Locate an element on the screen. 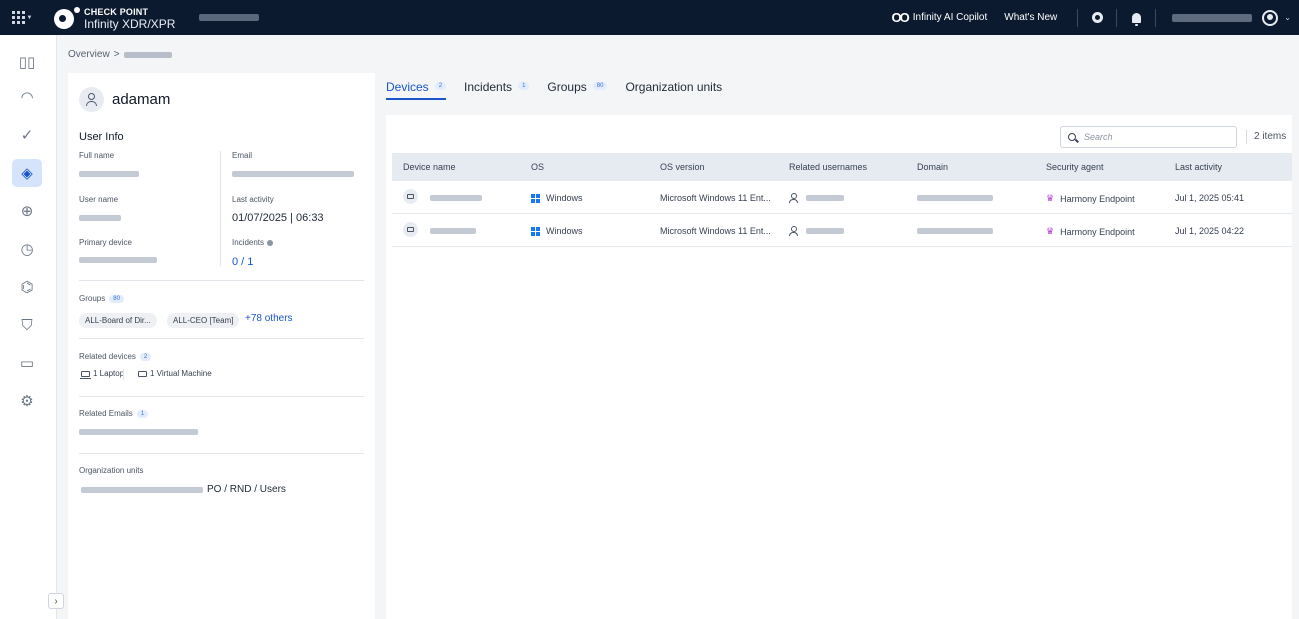  bell-icon is located at coordinates (1136, 19).